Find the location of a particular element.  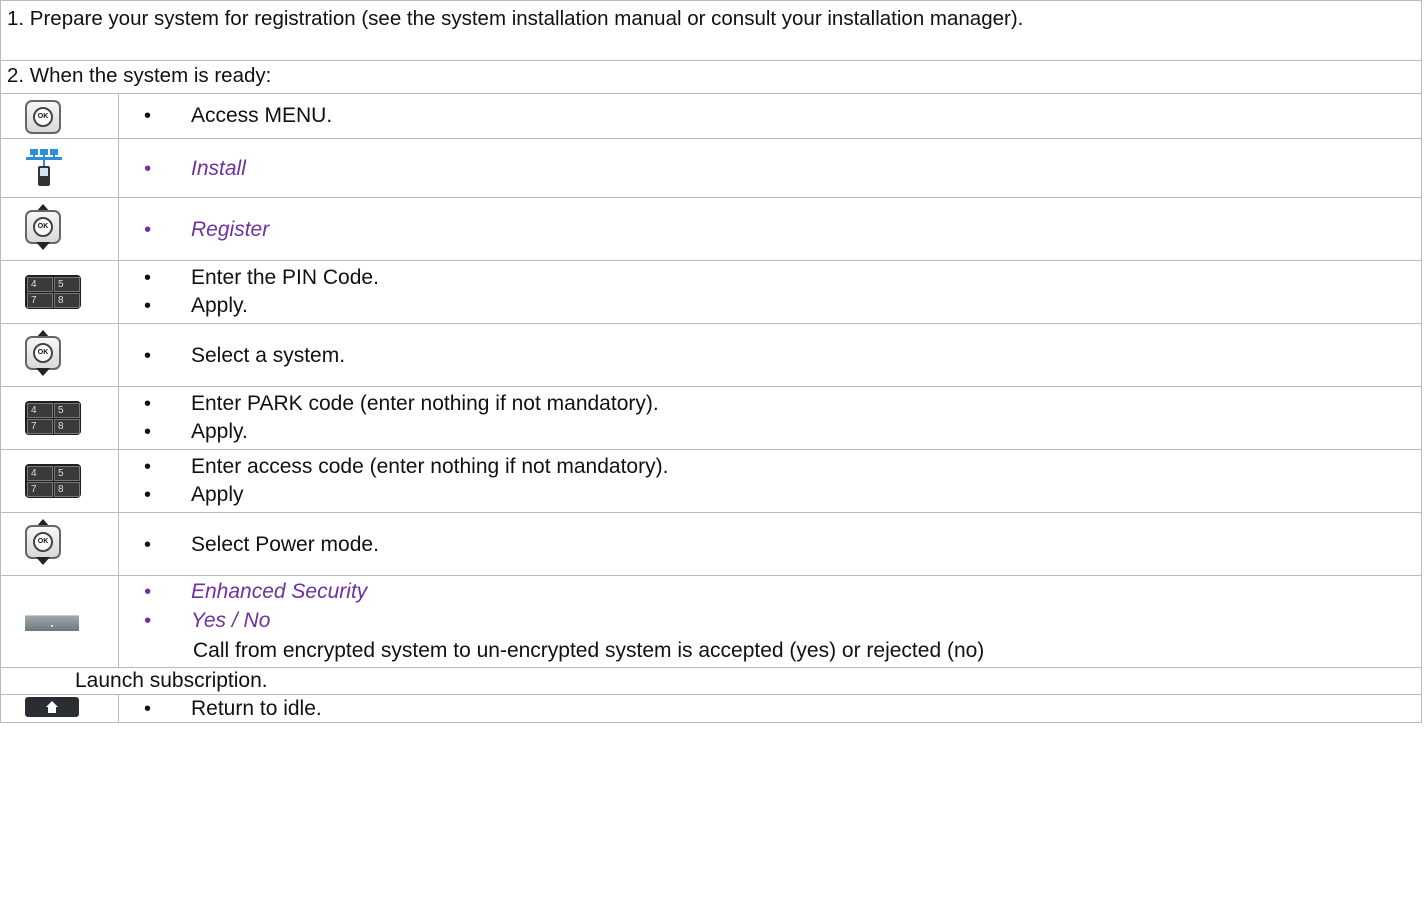

step-content: Return to idle. is located at coordinates (233, 709).